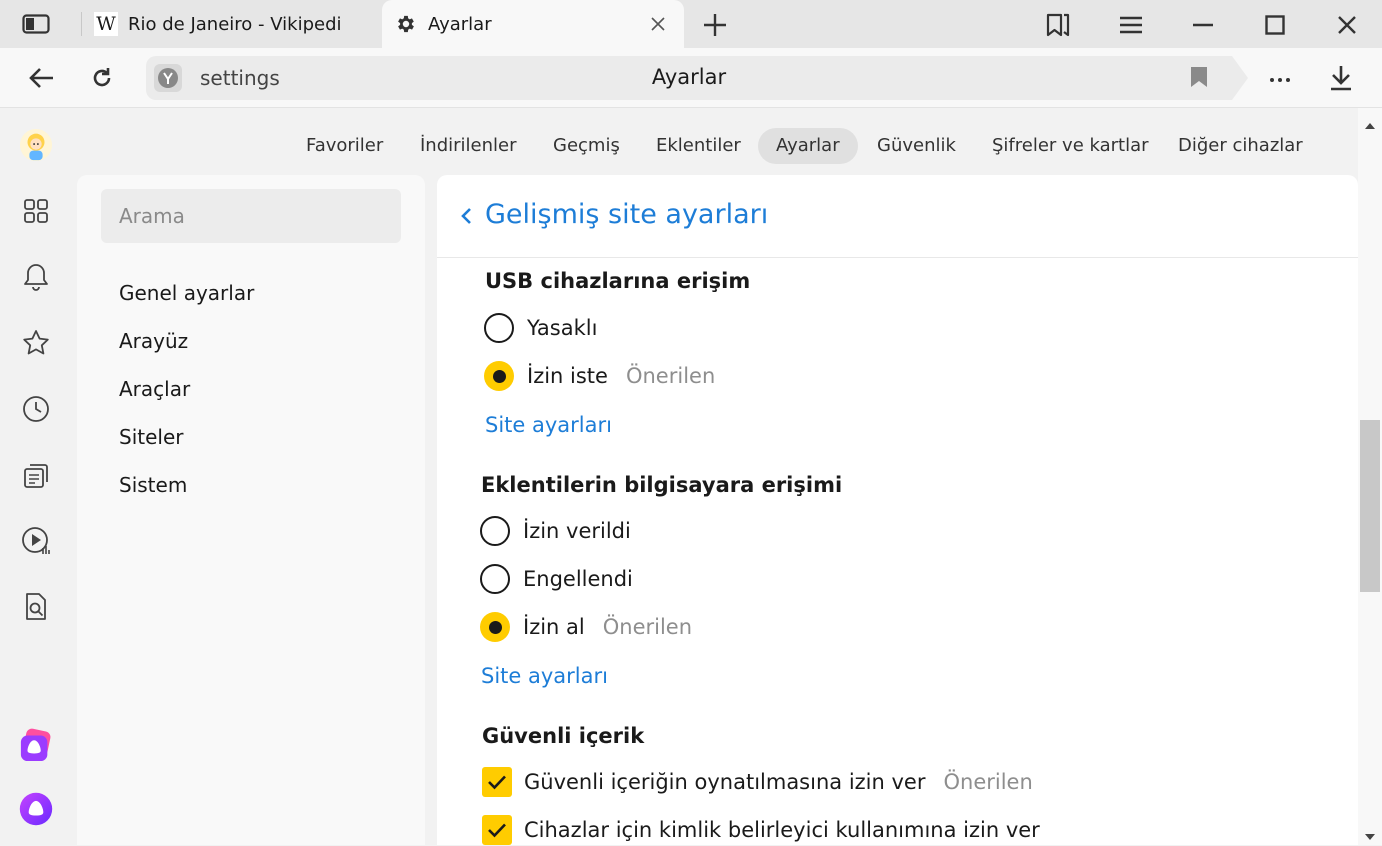 The height and width of the screenshot is (846, 1382). I want to click on tab-favorites: Favoriler, so click(344, 146).